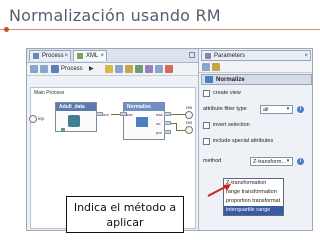  I want to click on title-rule-dot, so click(6, 29).